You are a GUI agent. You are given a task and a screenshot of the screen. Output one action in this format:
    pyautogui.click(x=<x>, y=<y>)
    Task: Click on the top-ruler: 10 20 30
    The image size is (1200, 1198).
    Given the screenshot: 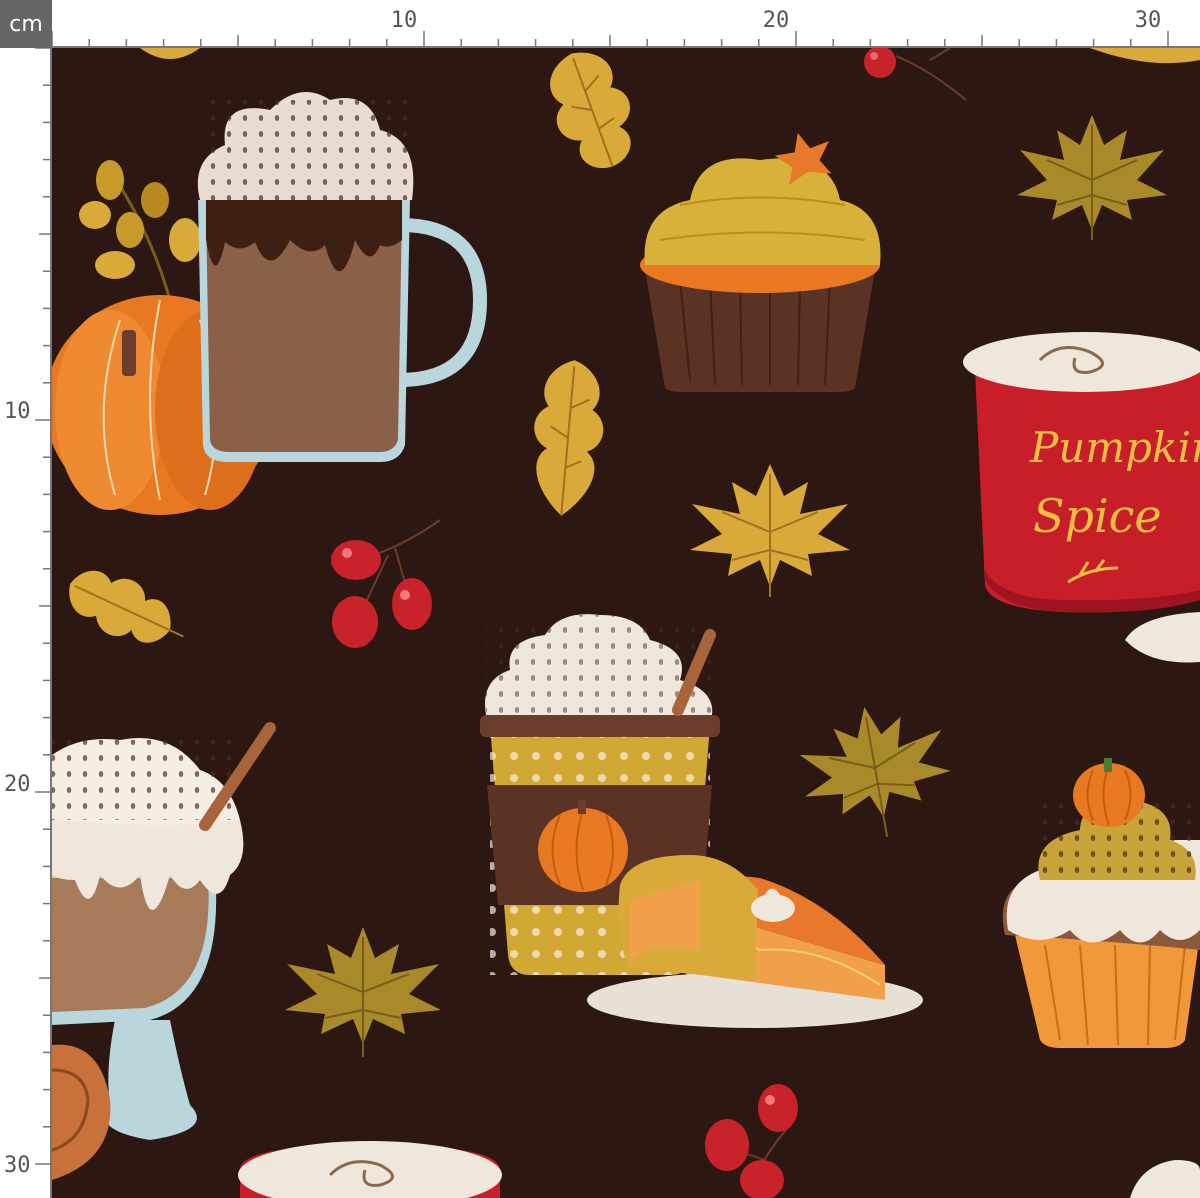 What is the action you would take?
    pyautogui.click(x=626, y=24)
    